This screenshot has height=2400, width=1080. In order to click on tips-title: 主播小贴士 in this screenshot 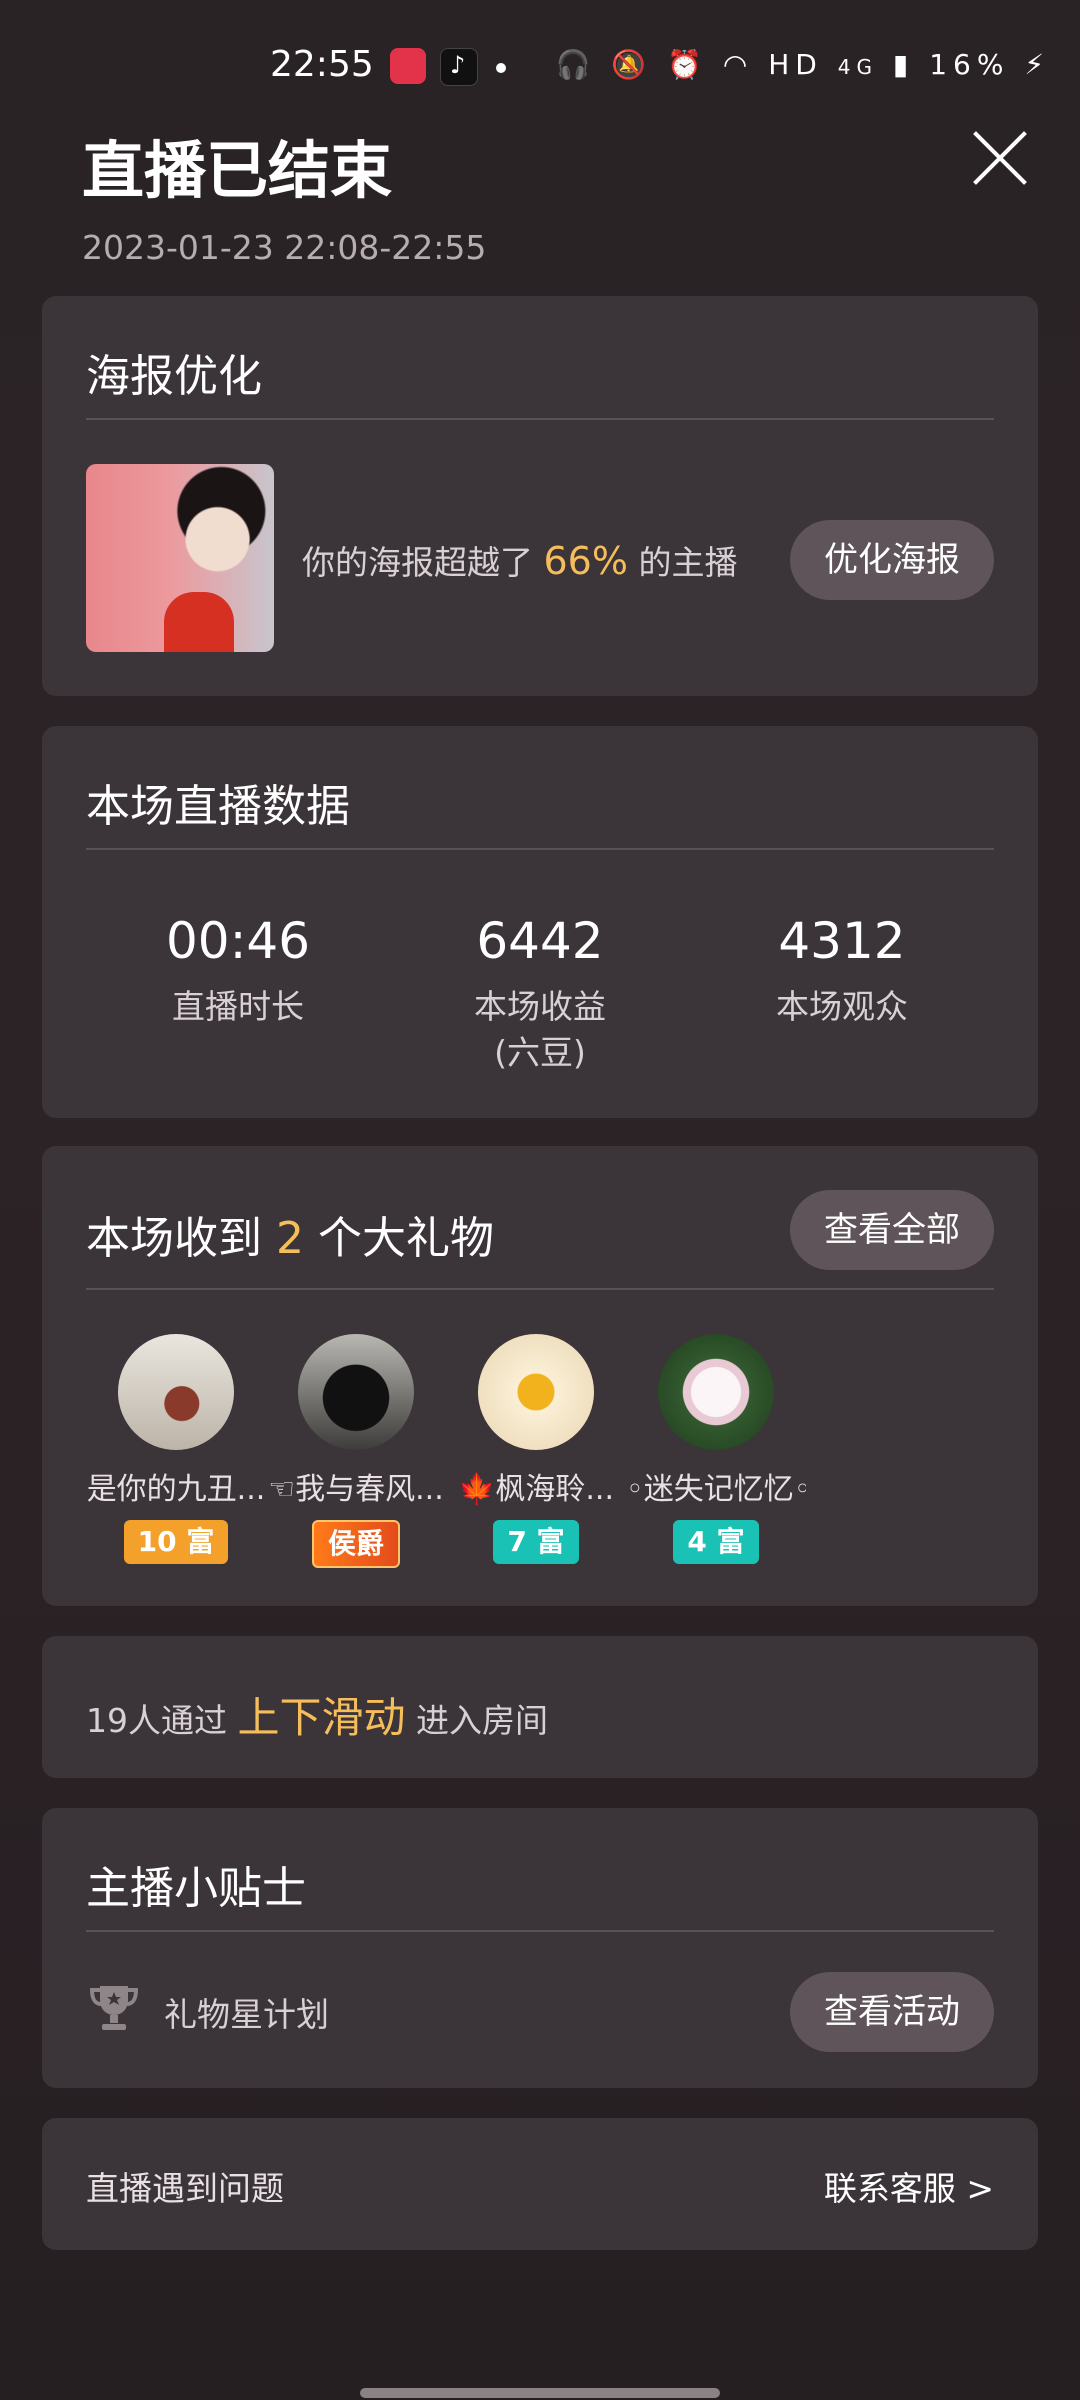, I will do `click(196, 1888)`.